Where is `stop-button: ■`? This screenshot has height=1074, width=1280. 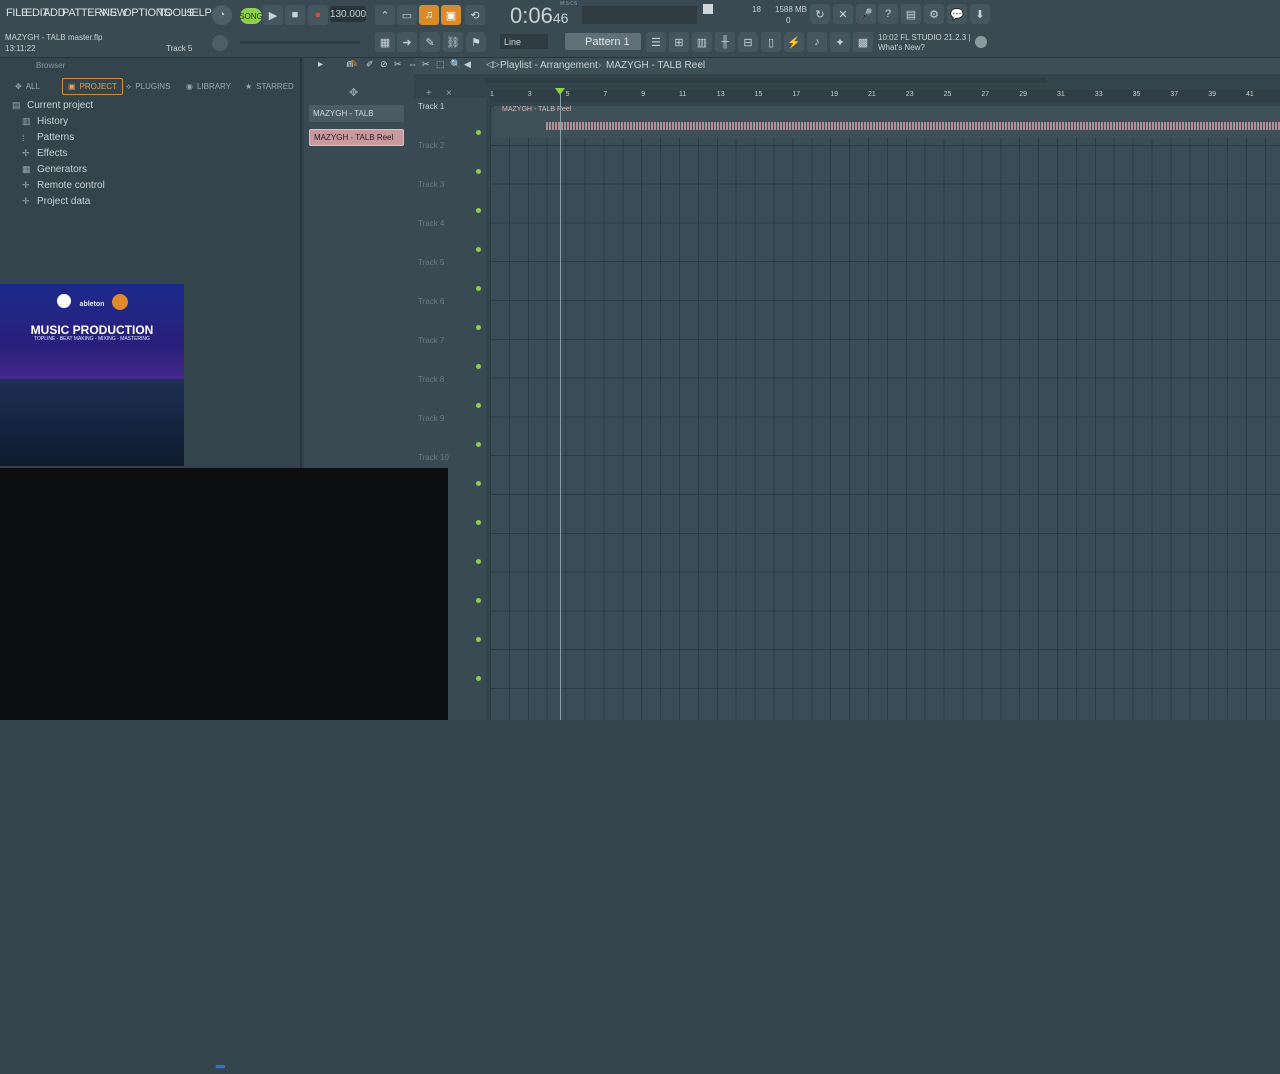
stop-button: ■ is located at coordinates (295, 15).